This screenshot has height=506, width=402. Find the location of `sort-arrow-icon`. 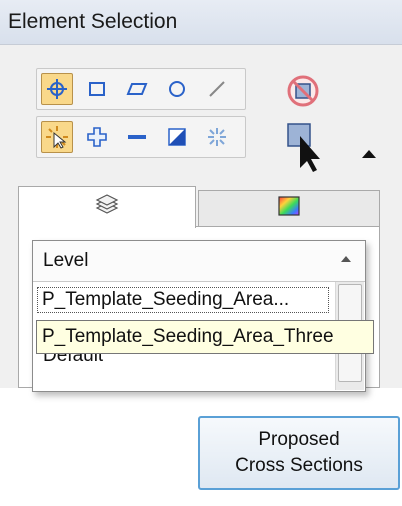

sort-arrow-icon is located at coordinates (346, 259).